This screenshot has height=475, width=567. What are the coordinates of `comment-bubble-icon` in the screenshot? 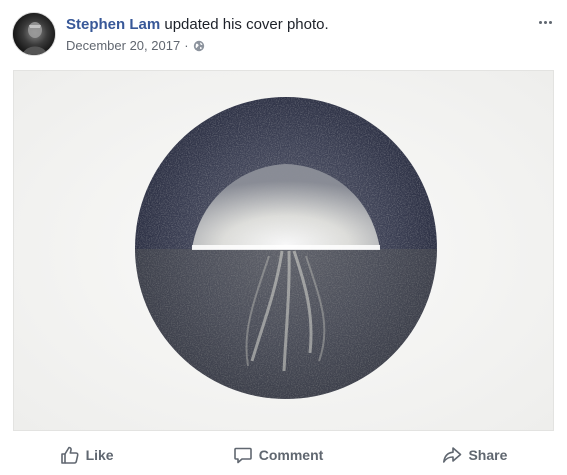 It's located at (242, 455).